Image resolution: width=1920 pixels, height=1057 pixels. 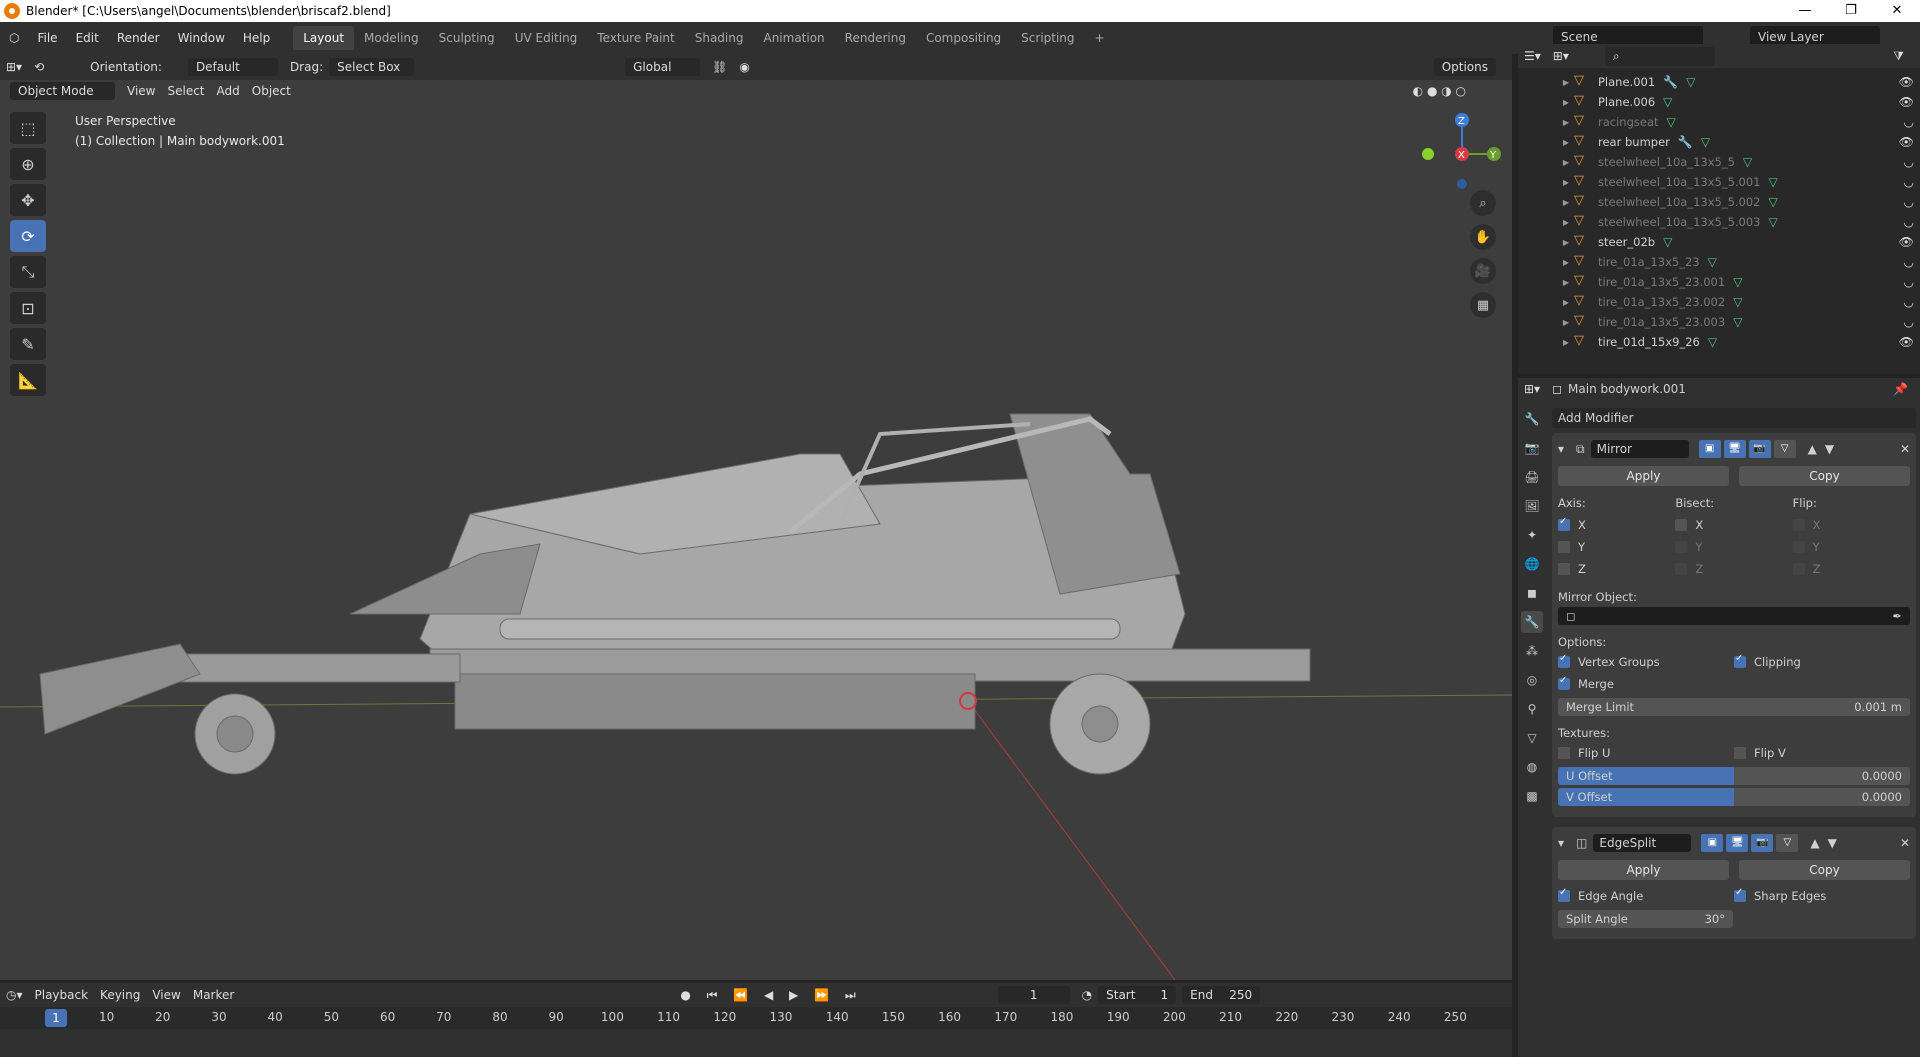 I want to click on outliner-item: ▶ racingseat ▽ ◡, so click(x=1719, y=122).